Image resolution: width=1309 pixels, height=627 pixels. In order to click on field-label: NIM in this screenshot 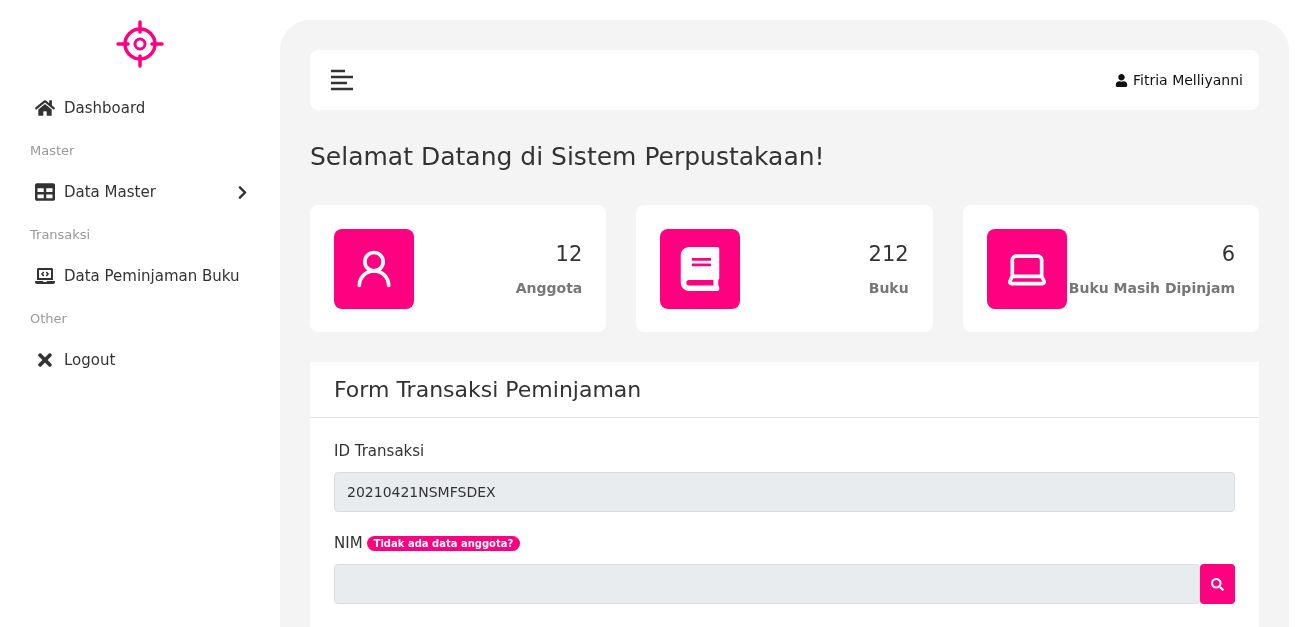, I will do `click(348, 543)`.